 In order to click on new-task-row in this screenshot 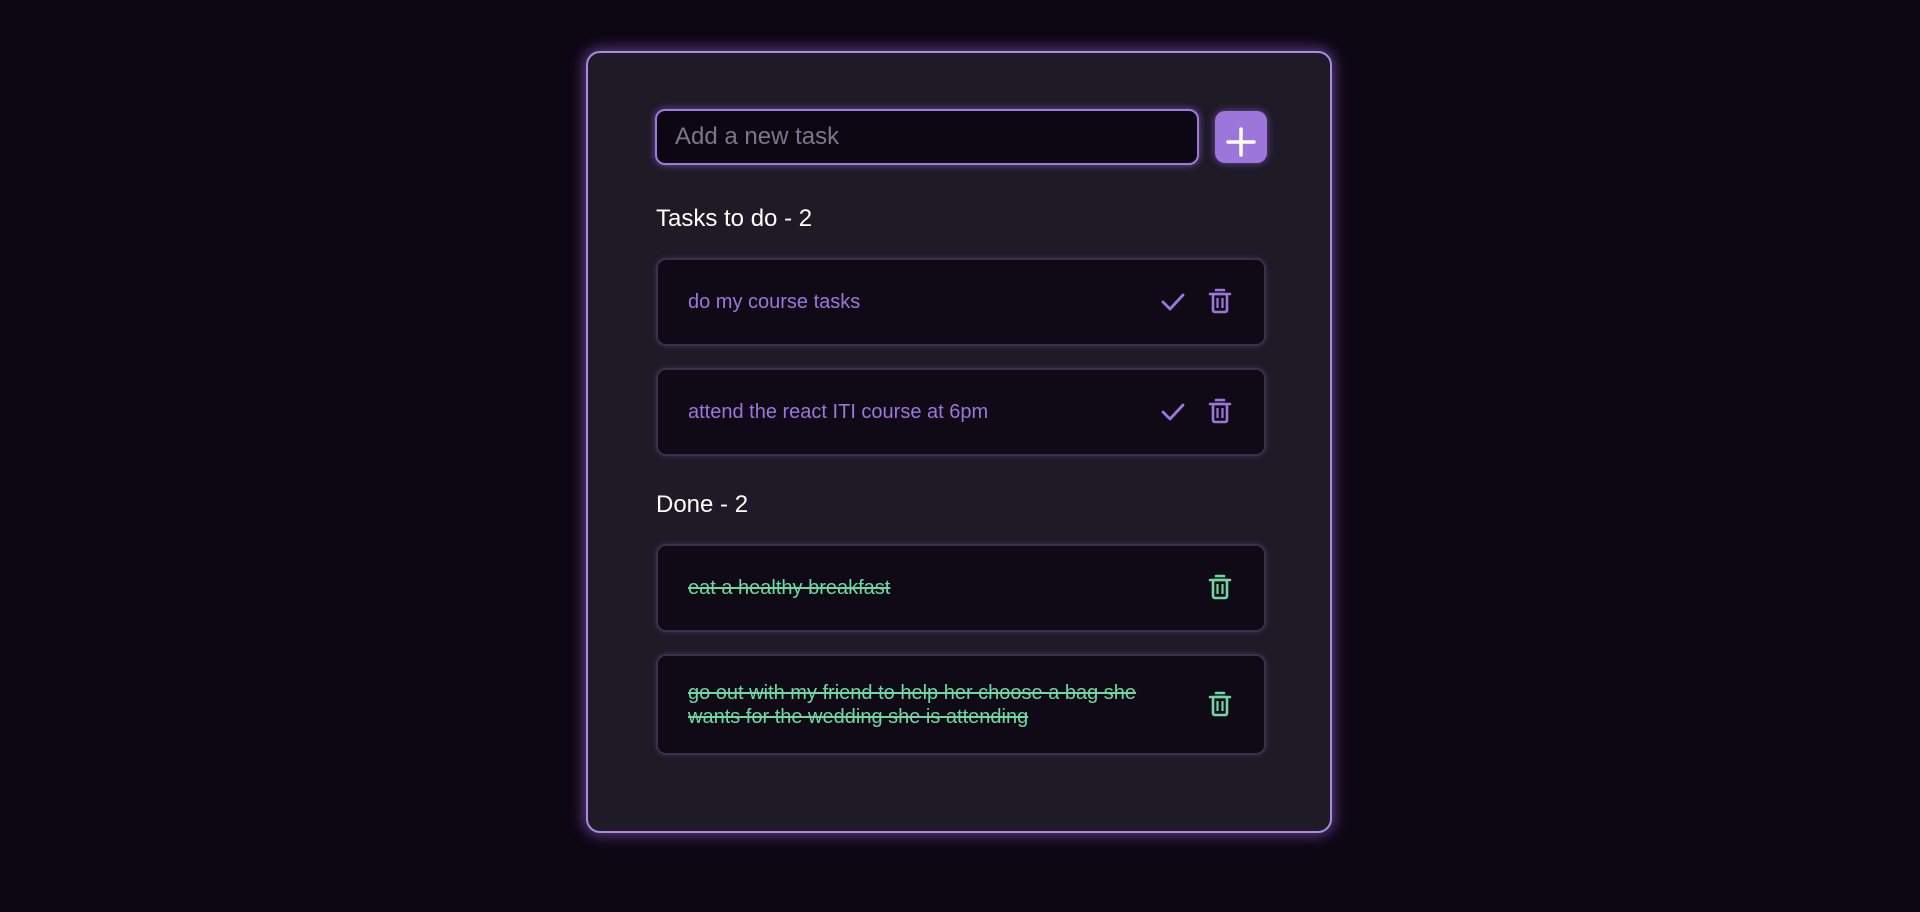, I will do `click(961, 137)`.